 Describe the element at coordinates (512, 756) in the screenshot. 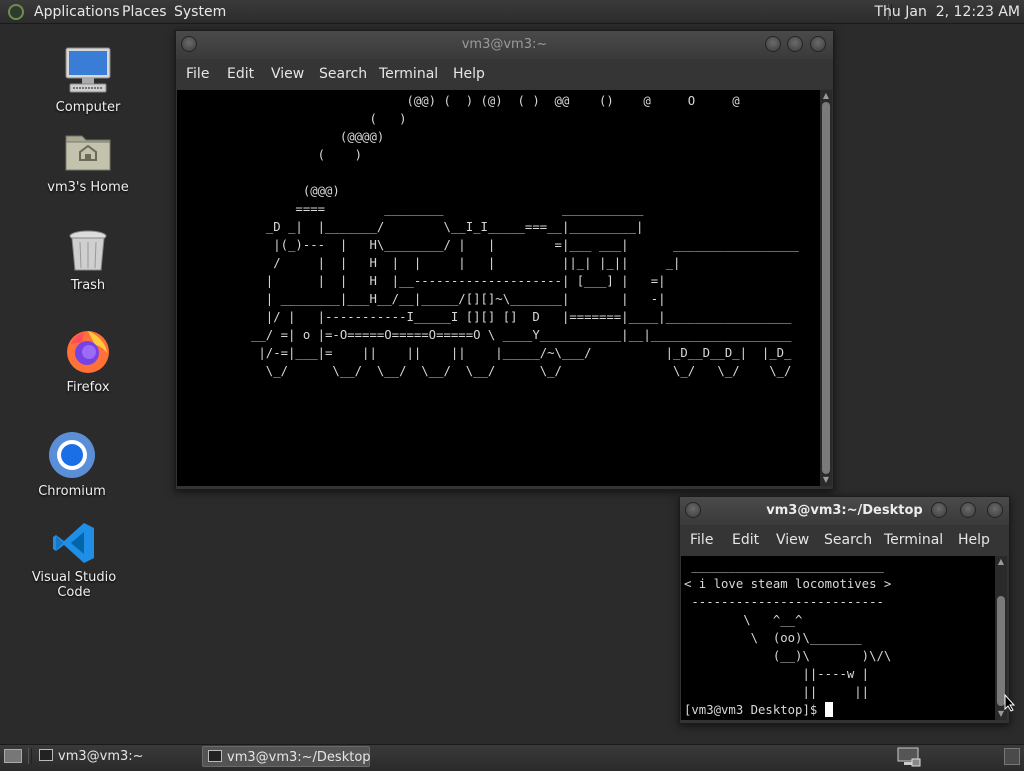

I see `bottom-panel: vm3@vm3:~ vm3@vm3:~/Desktop` at that location.